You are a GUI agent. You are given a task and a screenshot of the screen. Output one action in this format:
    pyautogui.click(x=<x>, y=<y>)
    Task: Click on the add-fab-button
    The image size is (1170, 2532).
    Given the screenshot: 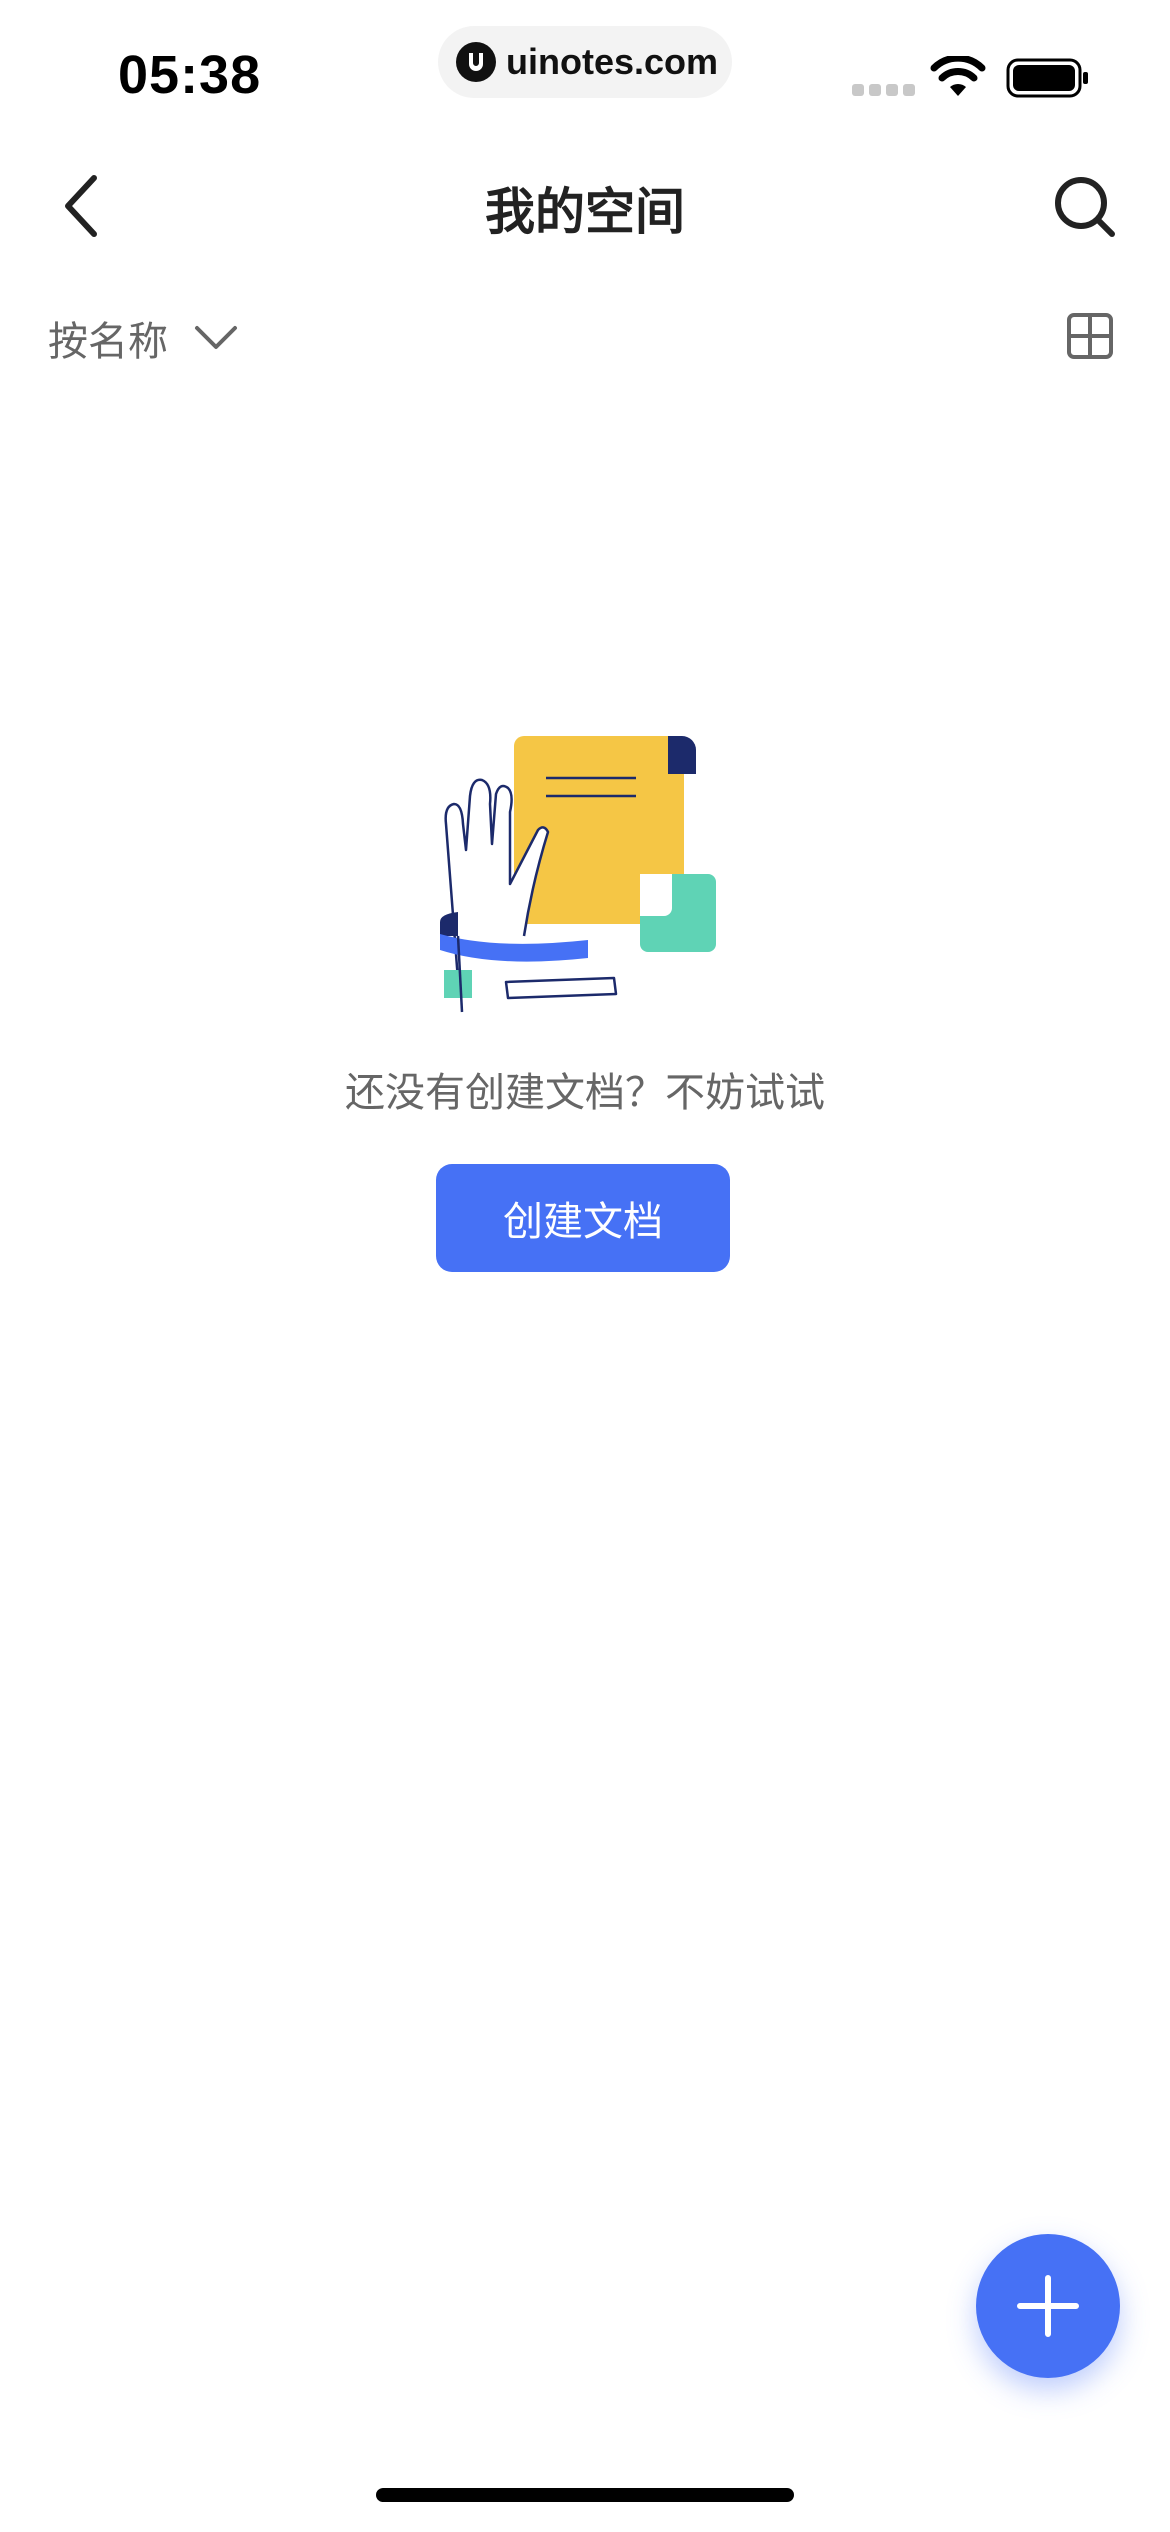 What is the action you would take?
    pyautogui.click(x=1048, y=2306)
    